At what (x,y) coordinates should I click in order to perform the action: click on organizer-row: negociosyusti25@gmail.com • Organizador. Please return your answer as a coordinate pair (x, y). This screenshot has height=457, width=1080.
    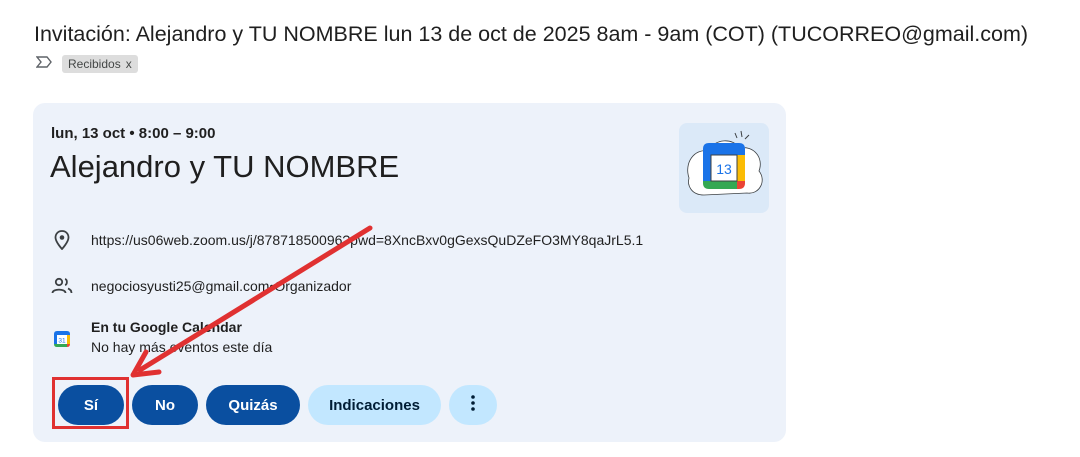
    Looking at the image, I should click on (201, 286).